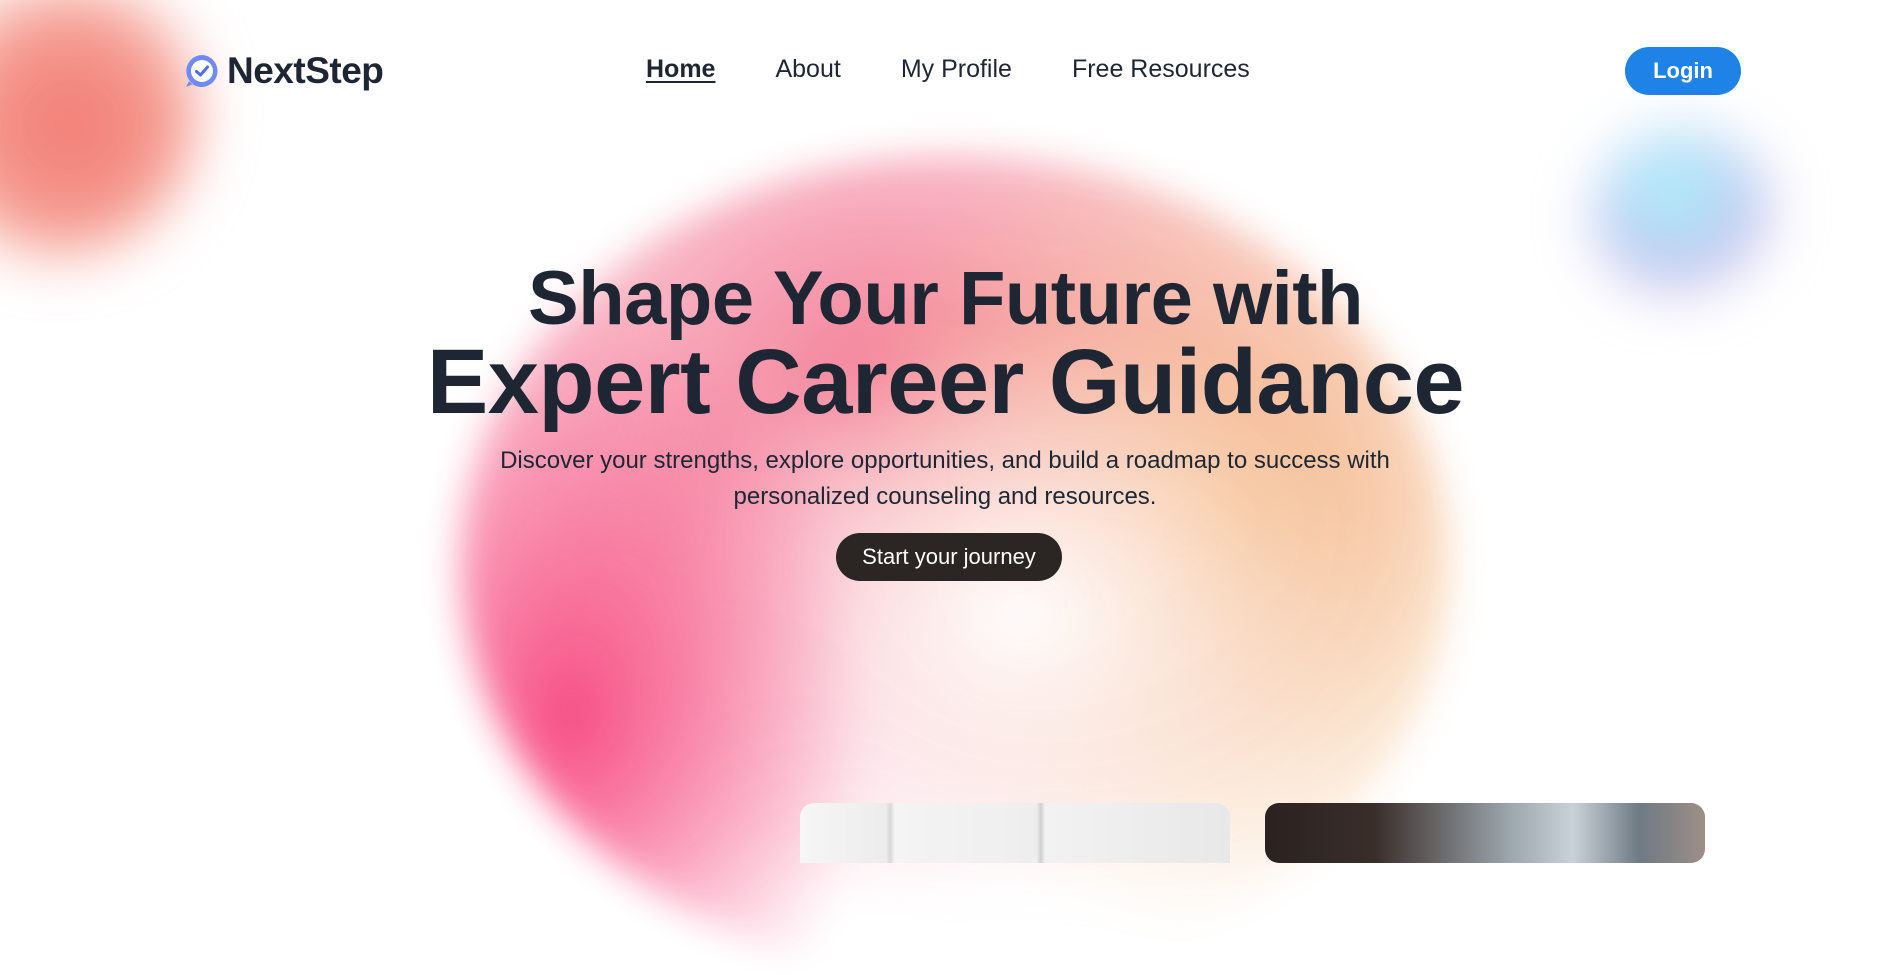 Image resolution: width=1891 pixels, height=975 pixels. I want to click on start-journey-button: Start your journey, so click(949, 557).